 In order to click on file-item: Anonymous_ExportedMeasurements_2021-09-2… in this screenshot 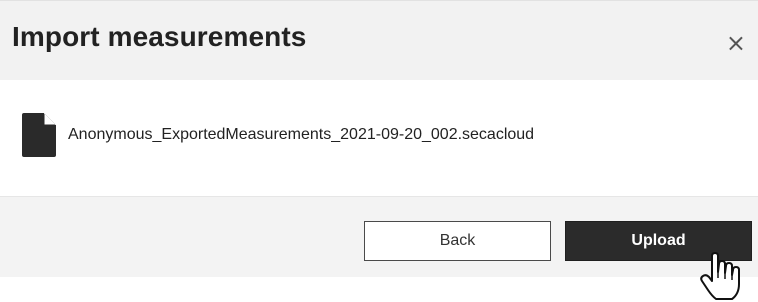, I will do `click(278, 135)`.